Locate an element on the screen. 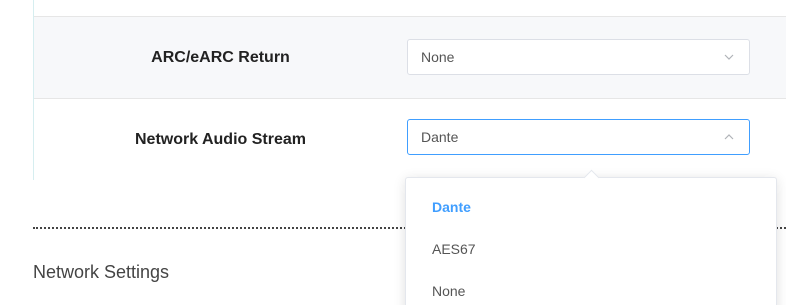 Image resolution: width=786 pixels, height=305 pixels. network-audio-stream-label: Network Audio Stream is located at coordinates (220, 139).